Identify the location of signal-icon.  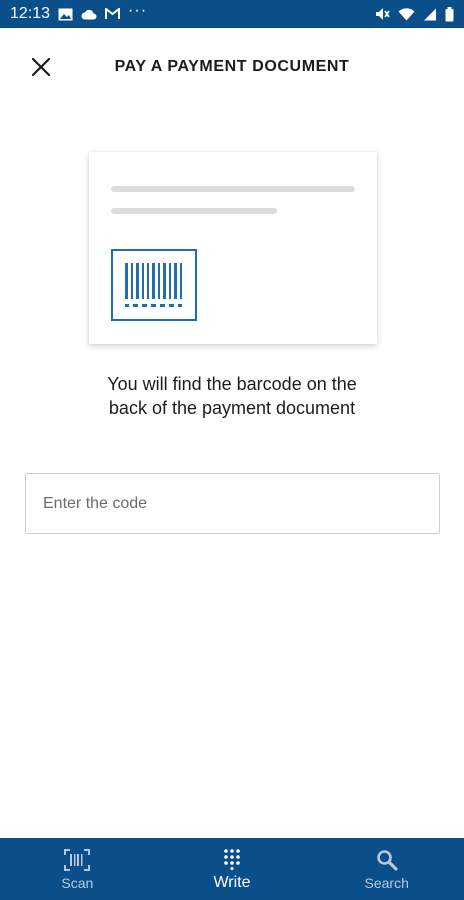
(430, 14).